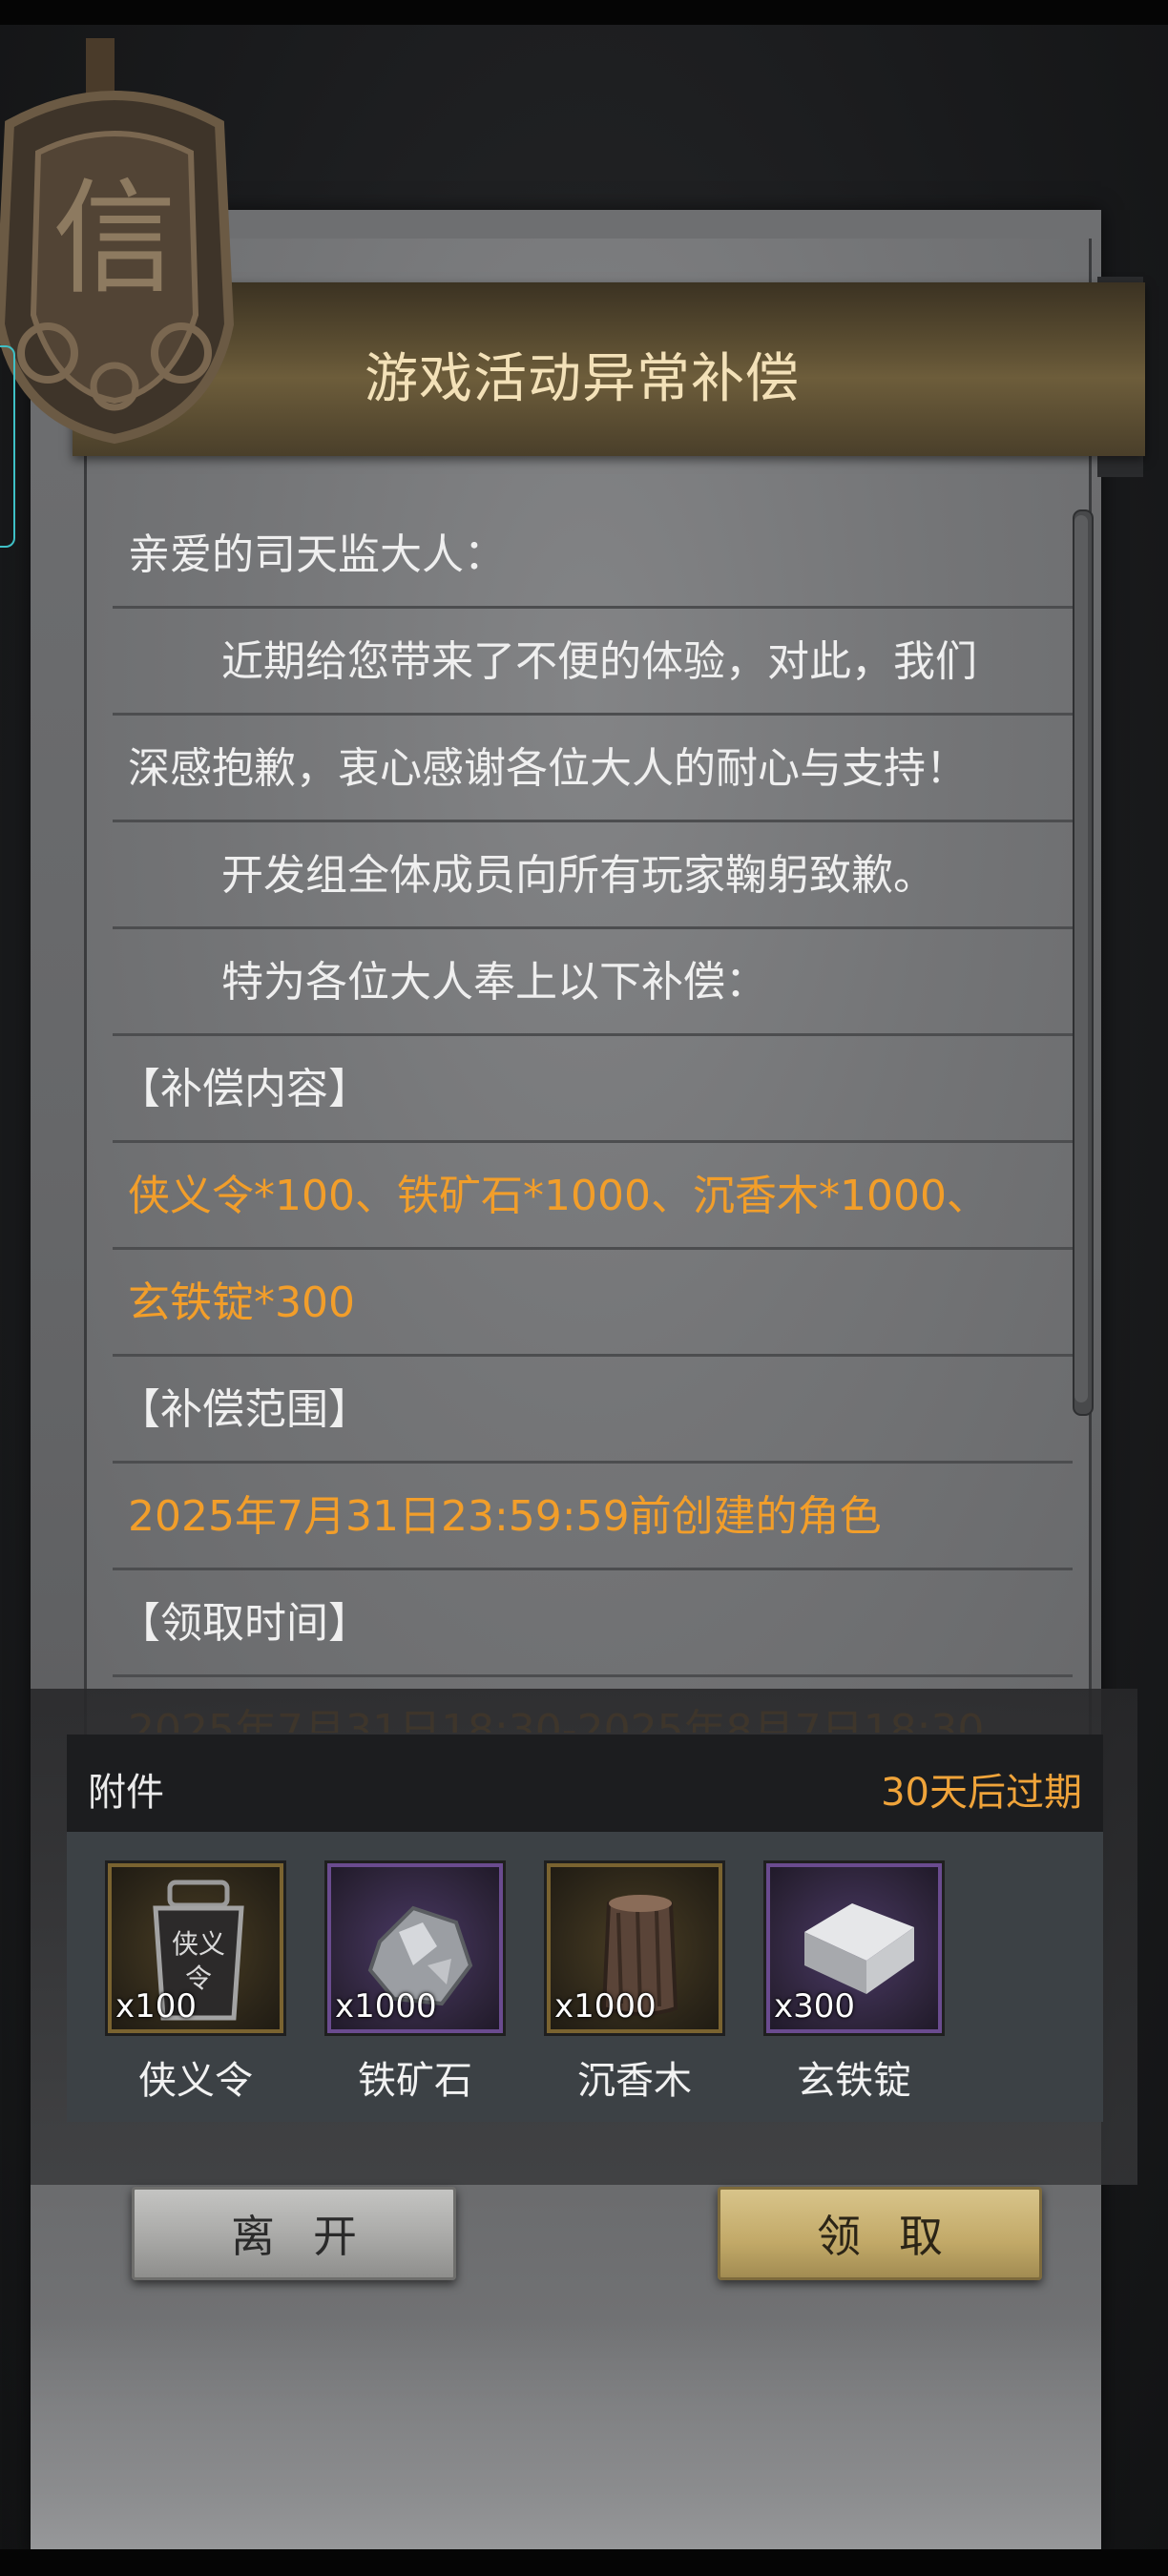 The width and height of the screenshot is (1168, 2576). I want to click on body-line: 近期给您带来了不便的体验，对此，我们, so click(593, 662).